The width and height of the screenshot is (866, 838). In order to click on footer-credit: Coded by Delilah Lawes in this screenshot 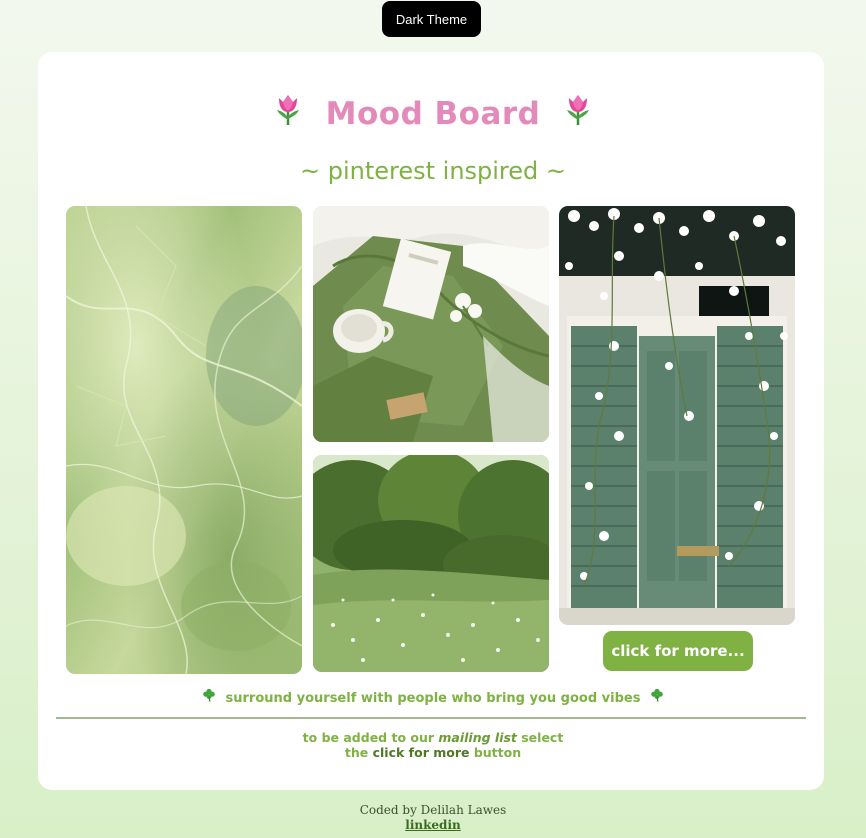, I will do `click(433, 810)`.